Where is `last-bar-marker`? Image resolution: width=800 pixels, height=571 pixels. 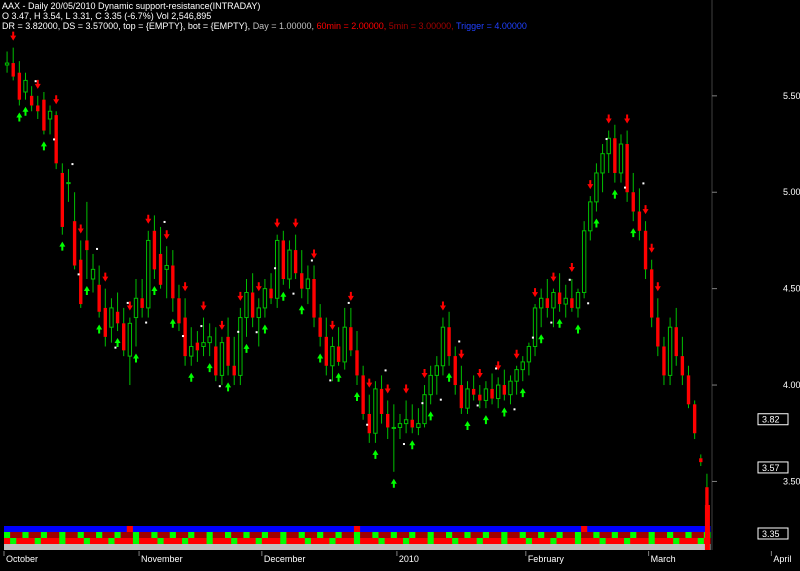 last-bar-marker is located at coordinates (707, 527).